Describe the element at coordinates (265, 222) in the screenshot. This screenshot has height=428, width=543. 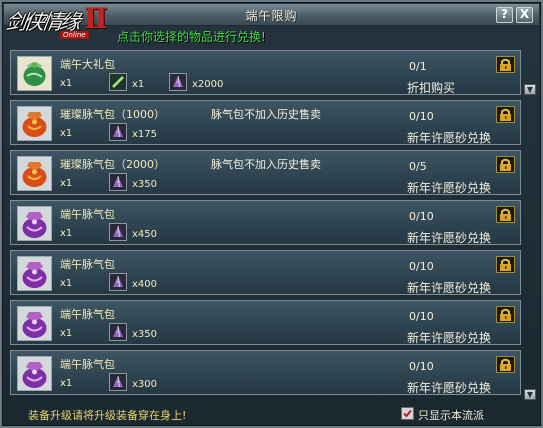
I see `item-row: 端午脉气包 x1 x450 0/10 新年许愿砂兑换` at that location.